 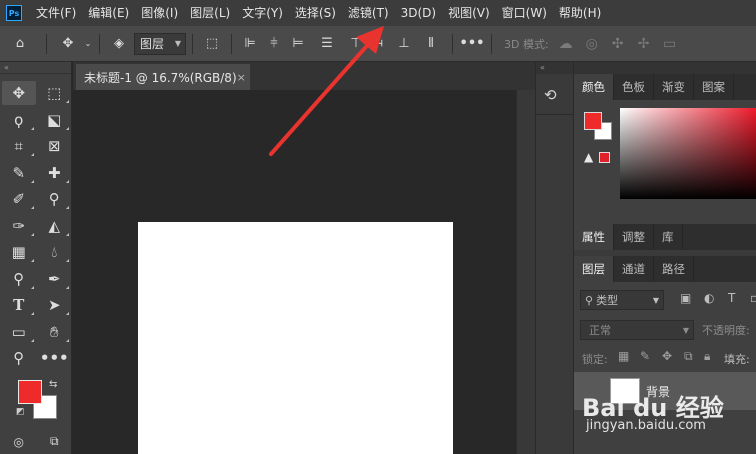 I want to click on annotation-arrow, so click(x=326, y=91).